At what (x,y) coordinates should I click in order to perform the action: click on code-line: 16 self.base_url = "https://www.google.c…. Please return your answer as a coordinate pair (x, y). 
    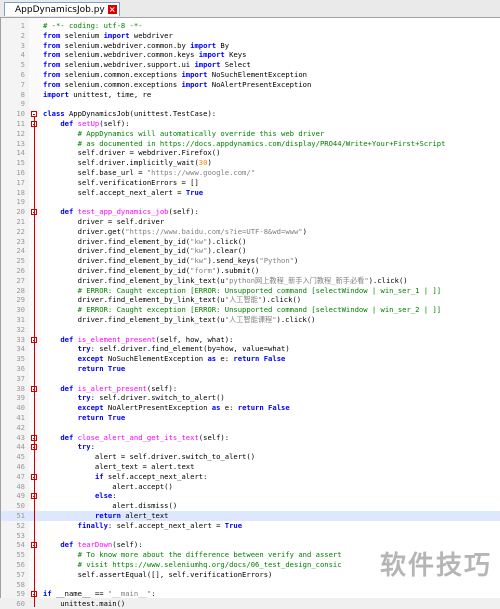
    Looking at the image, I should click on (250, 173).